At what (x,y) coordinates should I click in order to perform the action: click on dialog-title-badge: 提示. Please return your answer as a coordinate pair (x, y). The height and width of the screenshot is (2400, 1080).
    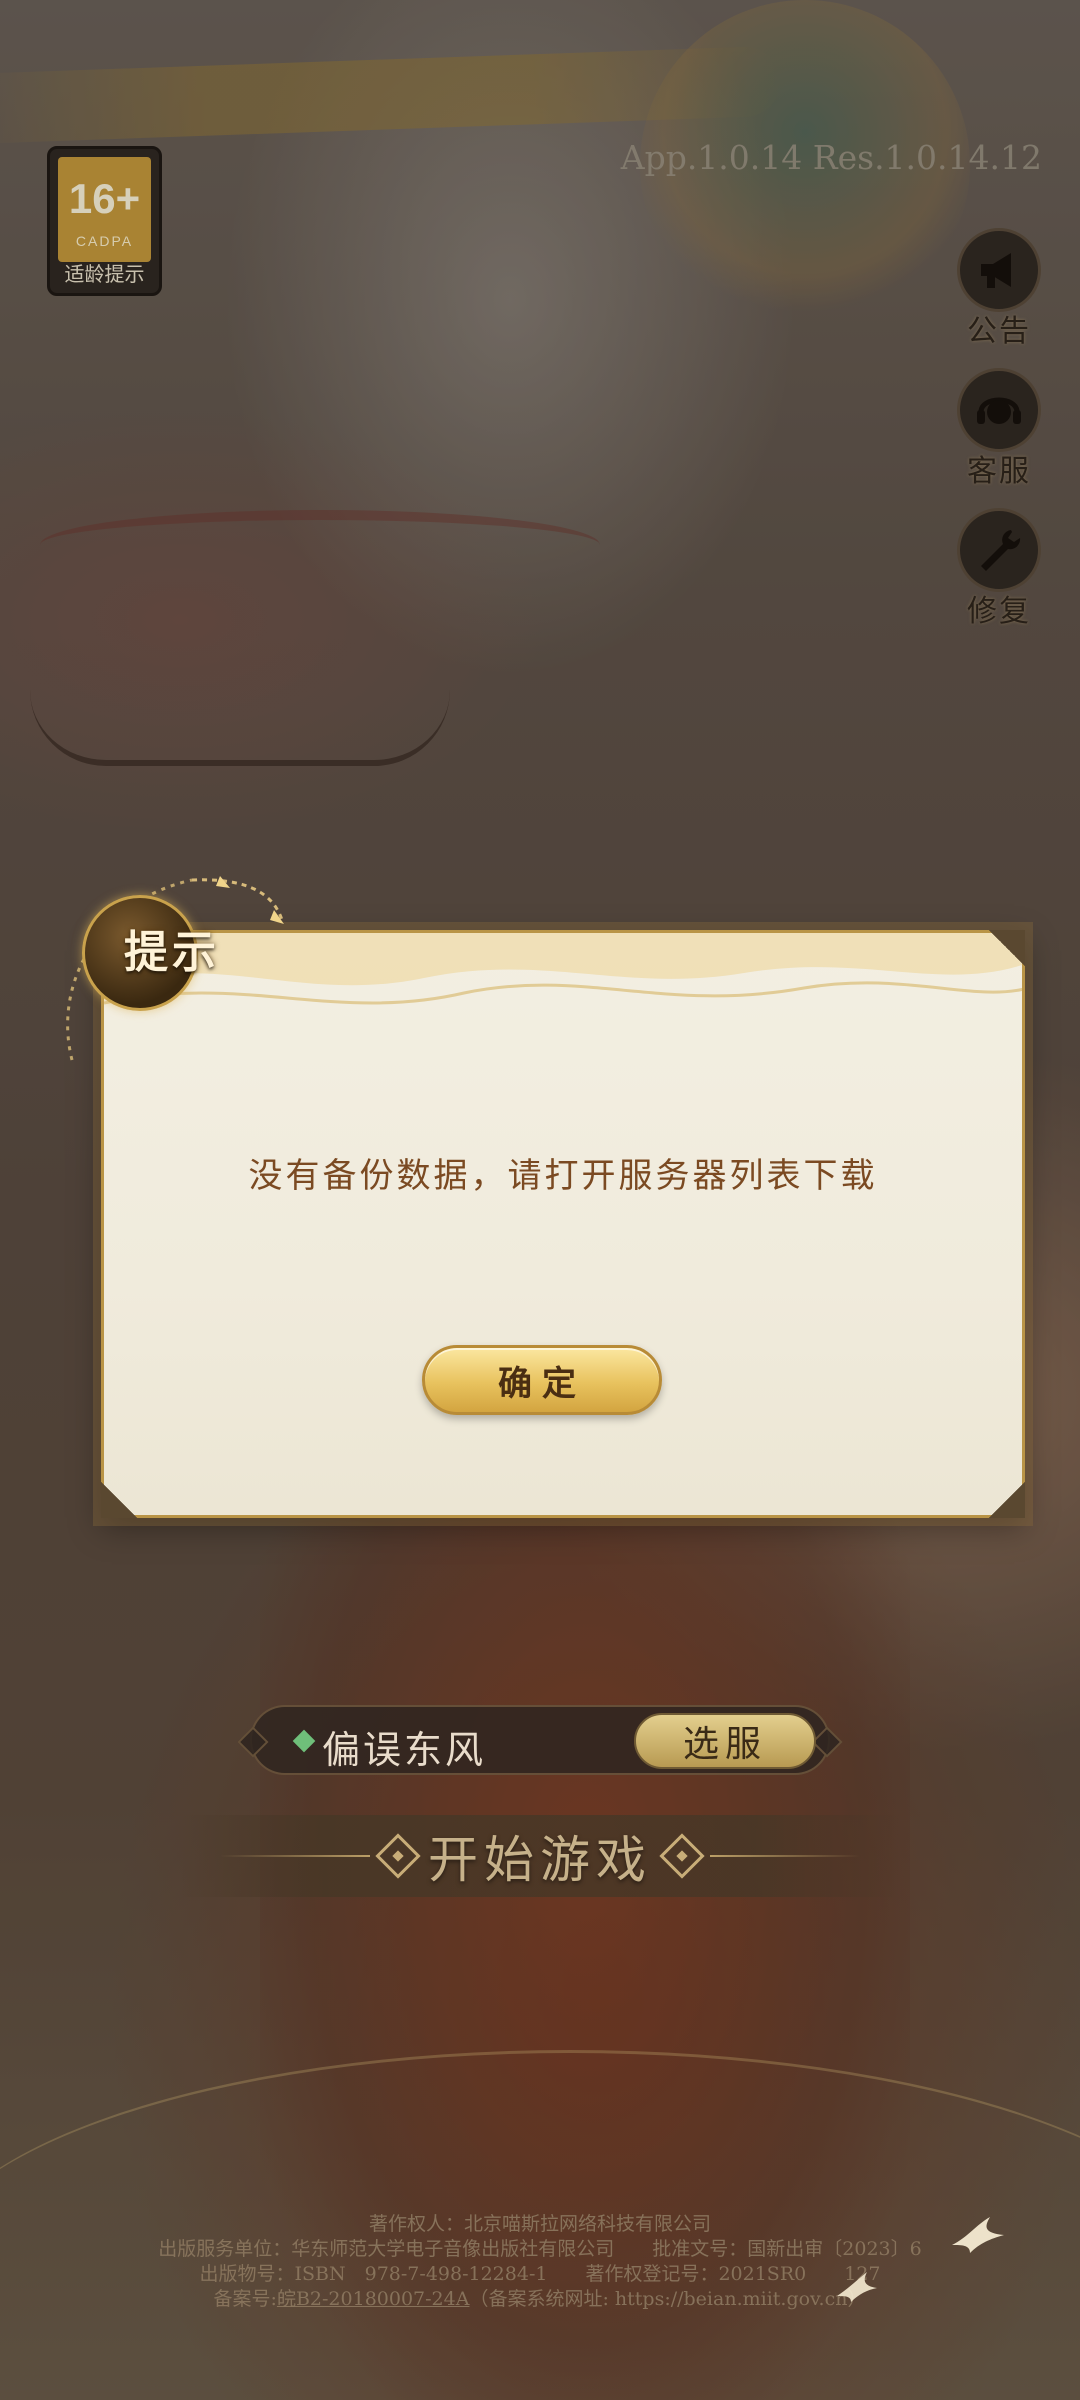
    Looking at the image, I should click on (202, 965).